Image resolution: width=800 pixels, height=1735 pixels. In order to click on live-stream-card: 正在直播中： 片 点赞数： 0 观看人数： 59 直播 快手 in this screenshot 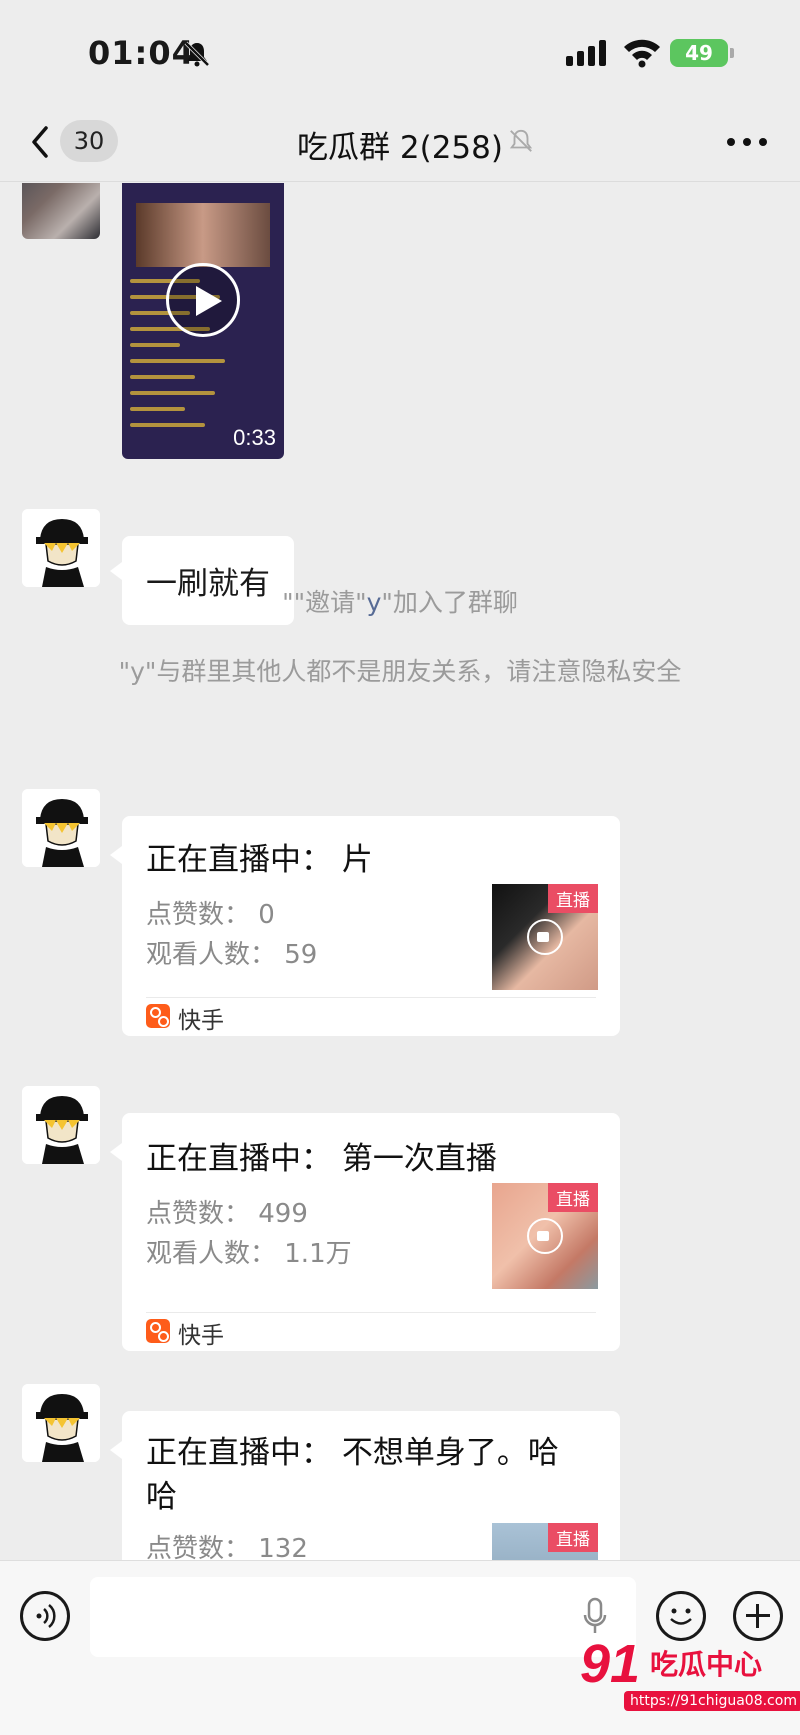, I will do `click(365, 926)`.